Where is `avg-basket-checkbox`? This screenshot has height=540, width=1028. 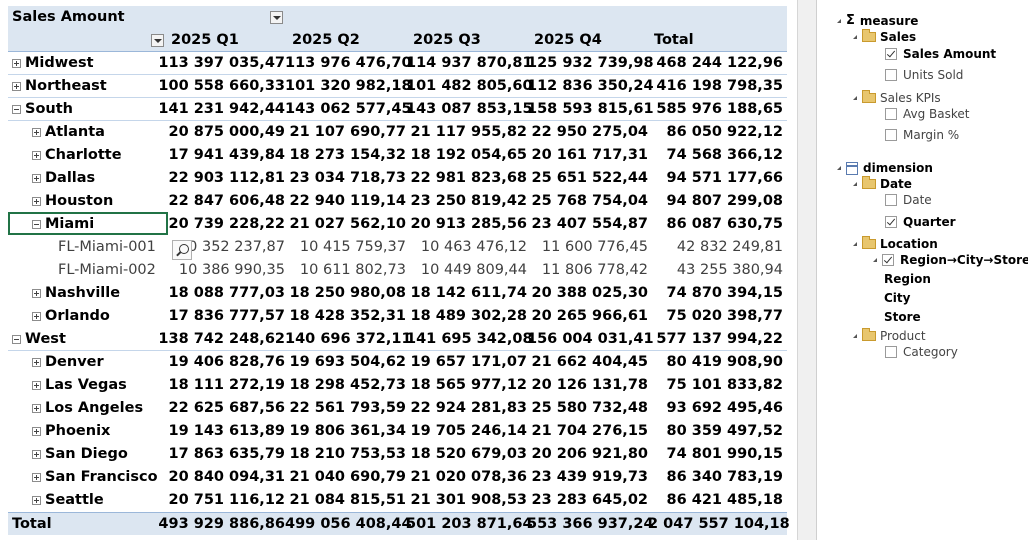 avg-basket-checkbox is located at coordinates (891, 114).